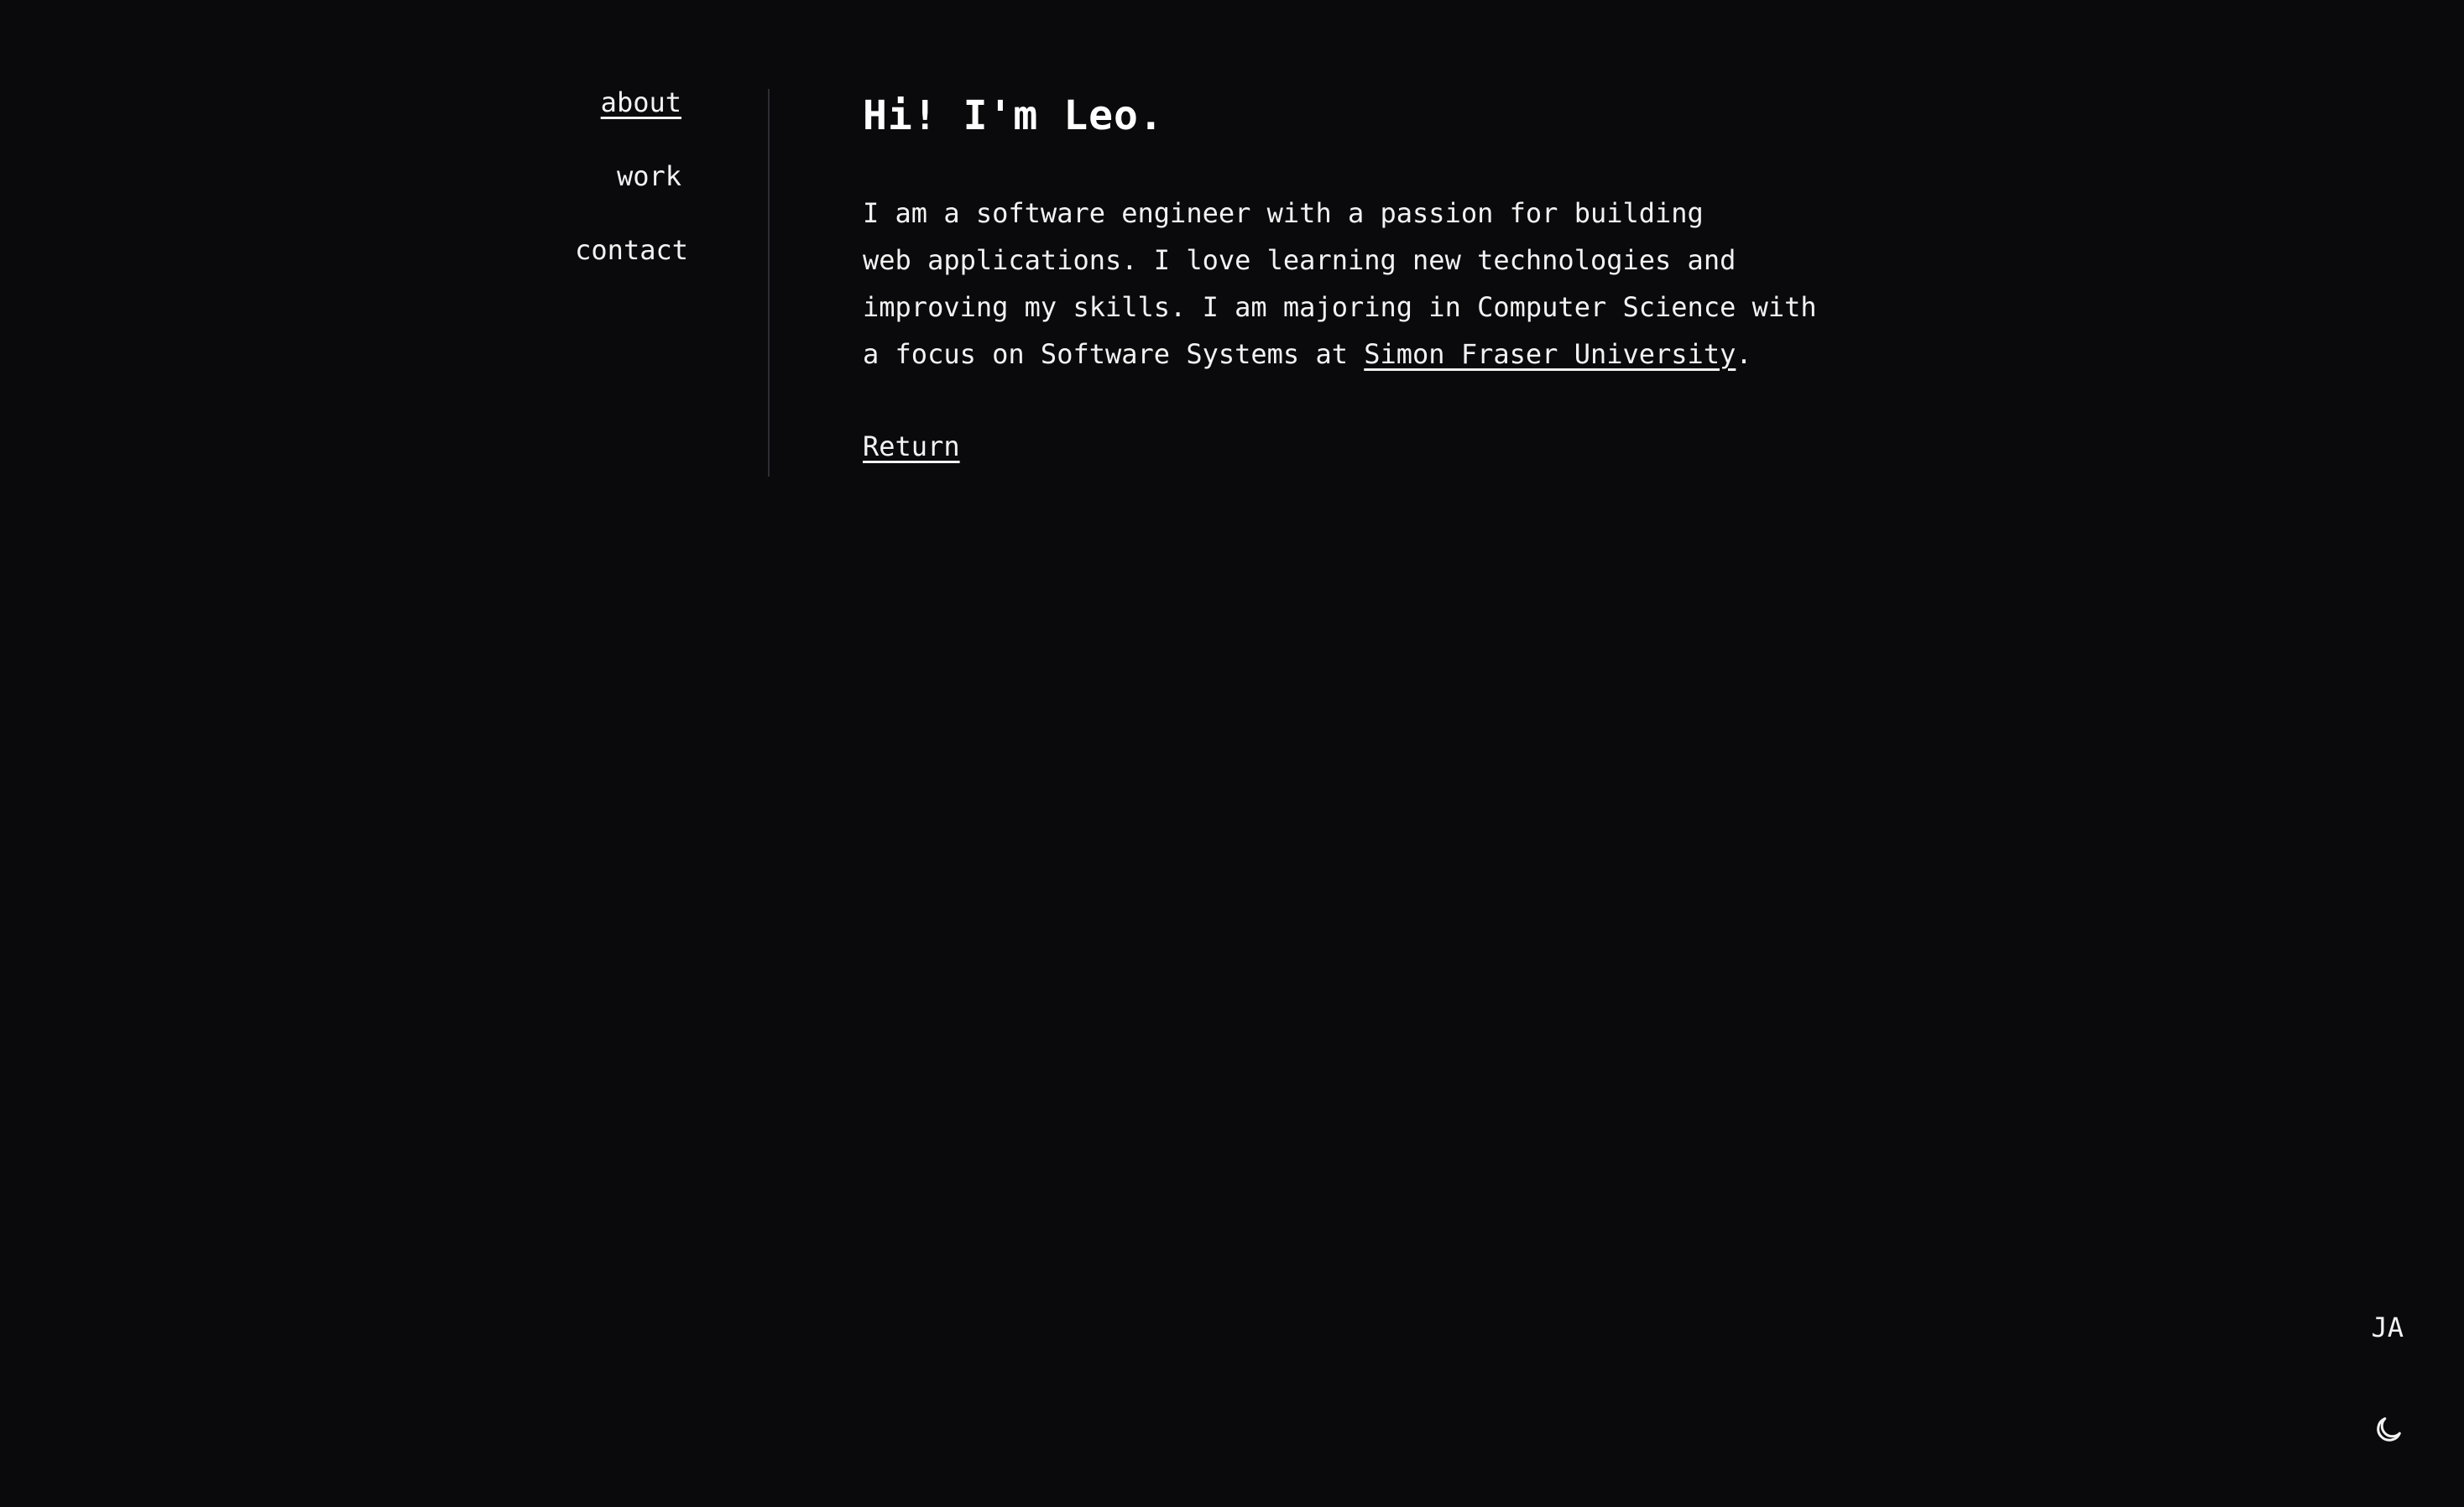 The width and height of the screenshot is (2464, 1507). I want to click on moon-icon, so click(2388, 1433).